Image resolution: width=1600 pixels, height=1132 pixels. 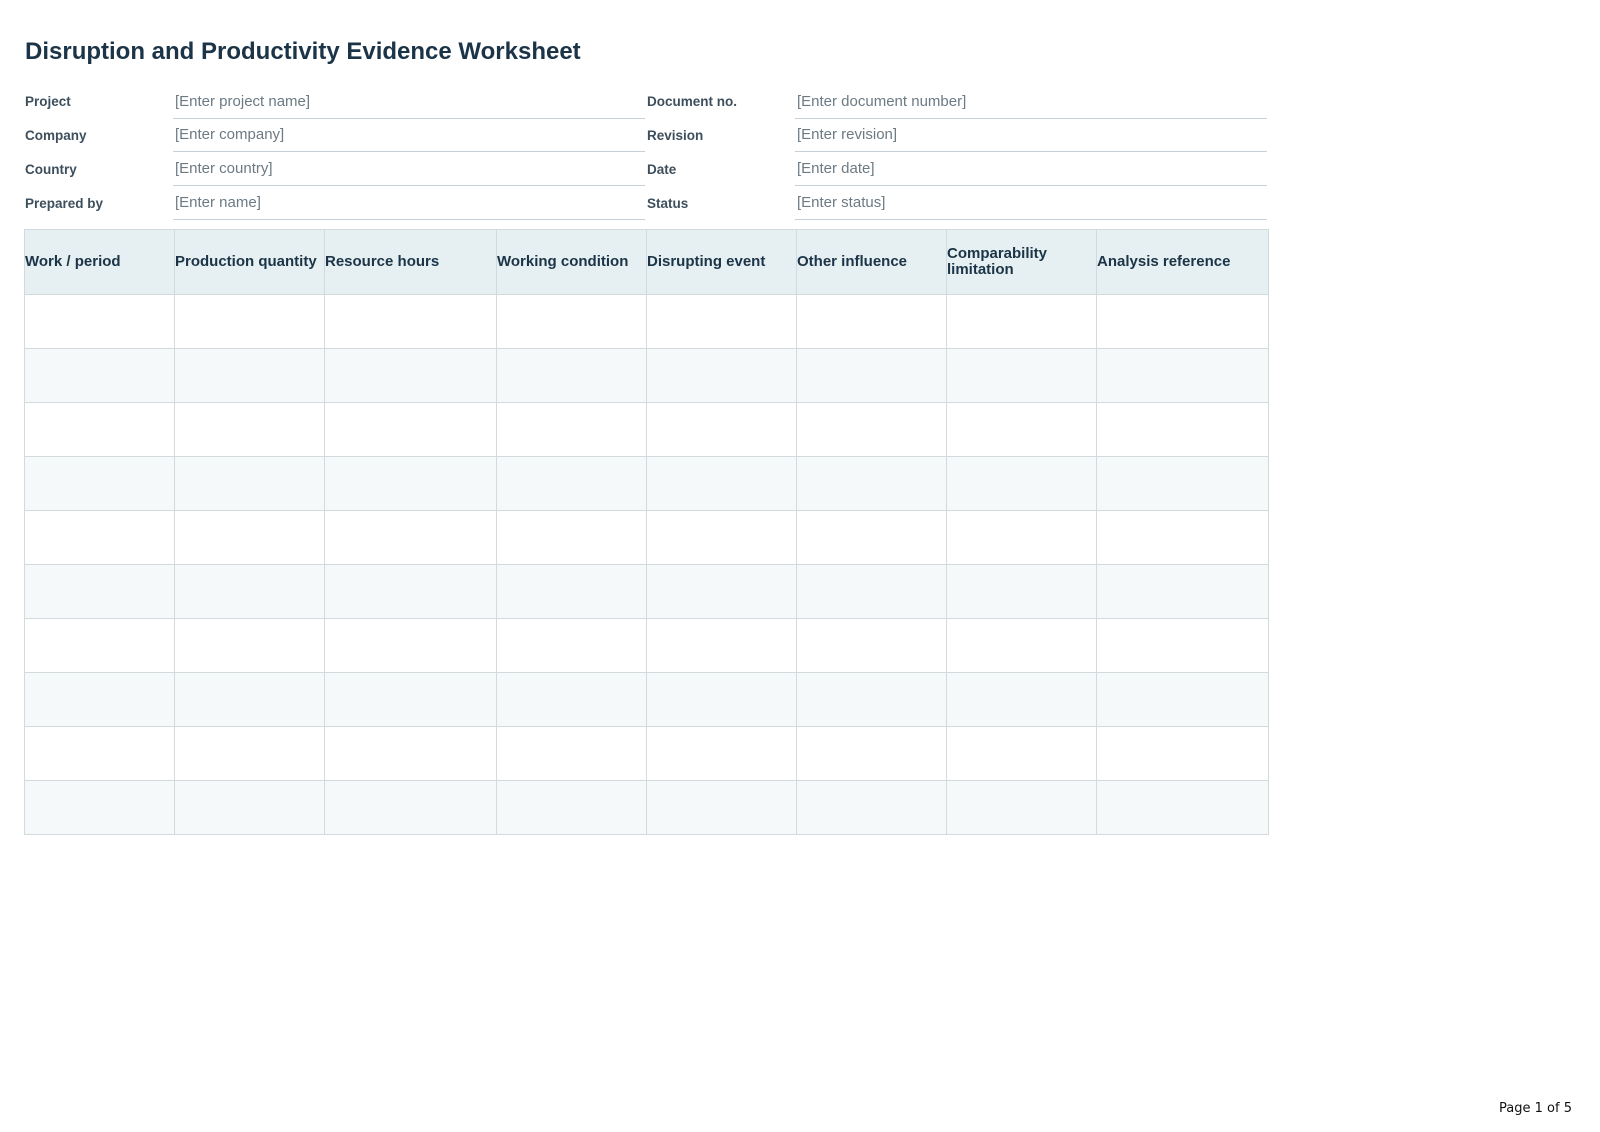 What do you see at coordinates (1031, 170) in the screenshot?
I see `date-field: [Enter date]` at bounding box center [1031, 170].